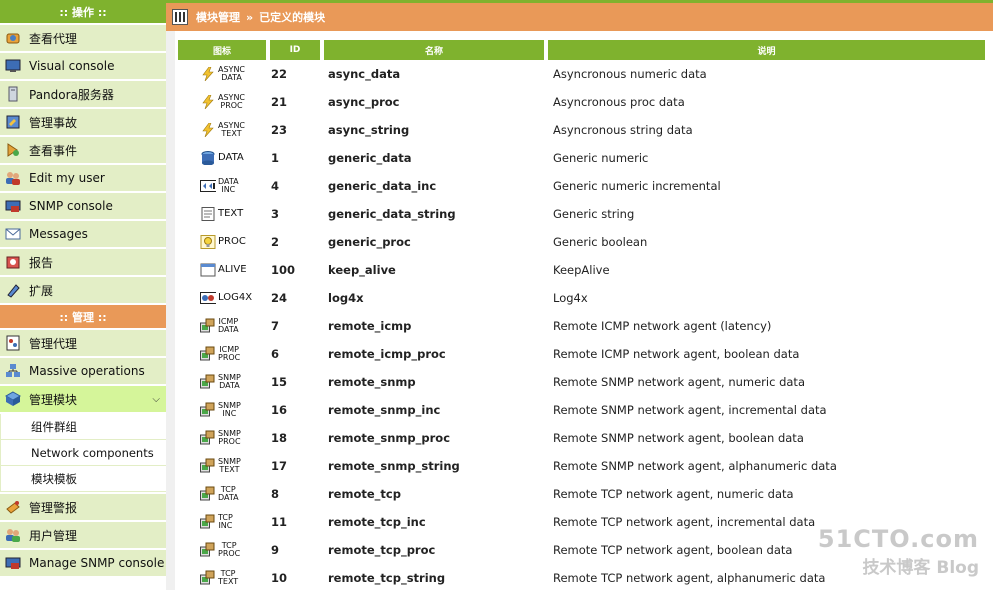 This screenshot has height=590, width=993. What do you see at coordinates (436, 298) in the screenshot?
I see `module-name-link: log4x` at bounding box center [436, 298].